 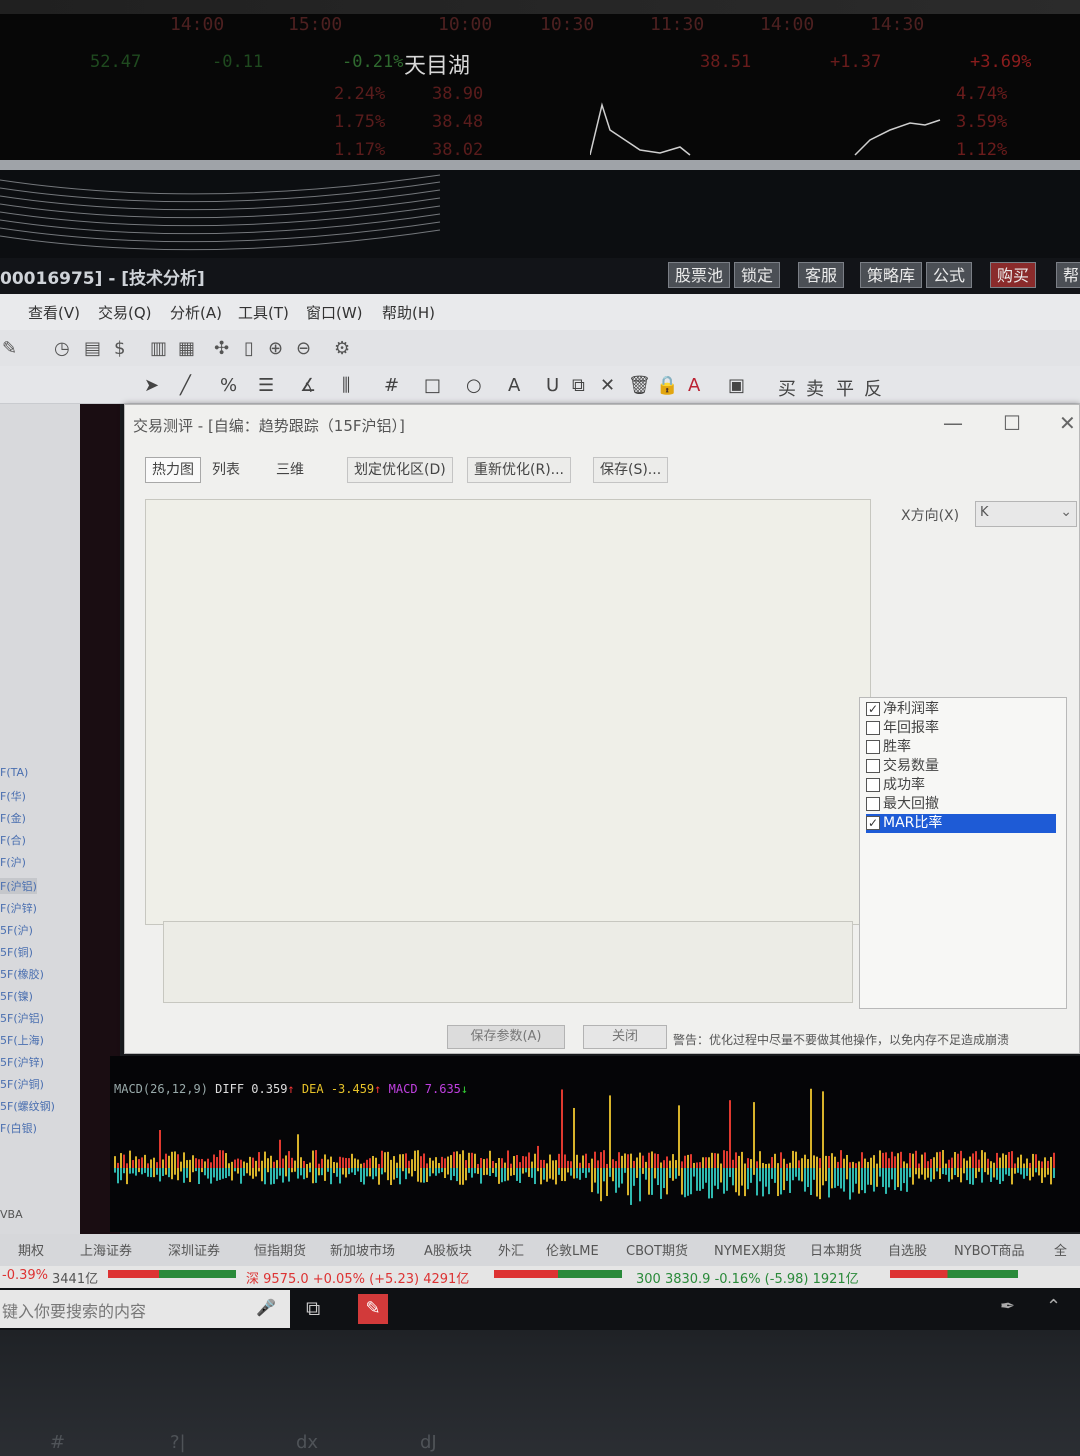 What do you see at coordinates (346, 385) in the screenshot?
I see `channel-icon: ⫼` at bounding box center [346, 385].